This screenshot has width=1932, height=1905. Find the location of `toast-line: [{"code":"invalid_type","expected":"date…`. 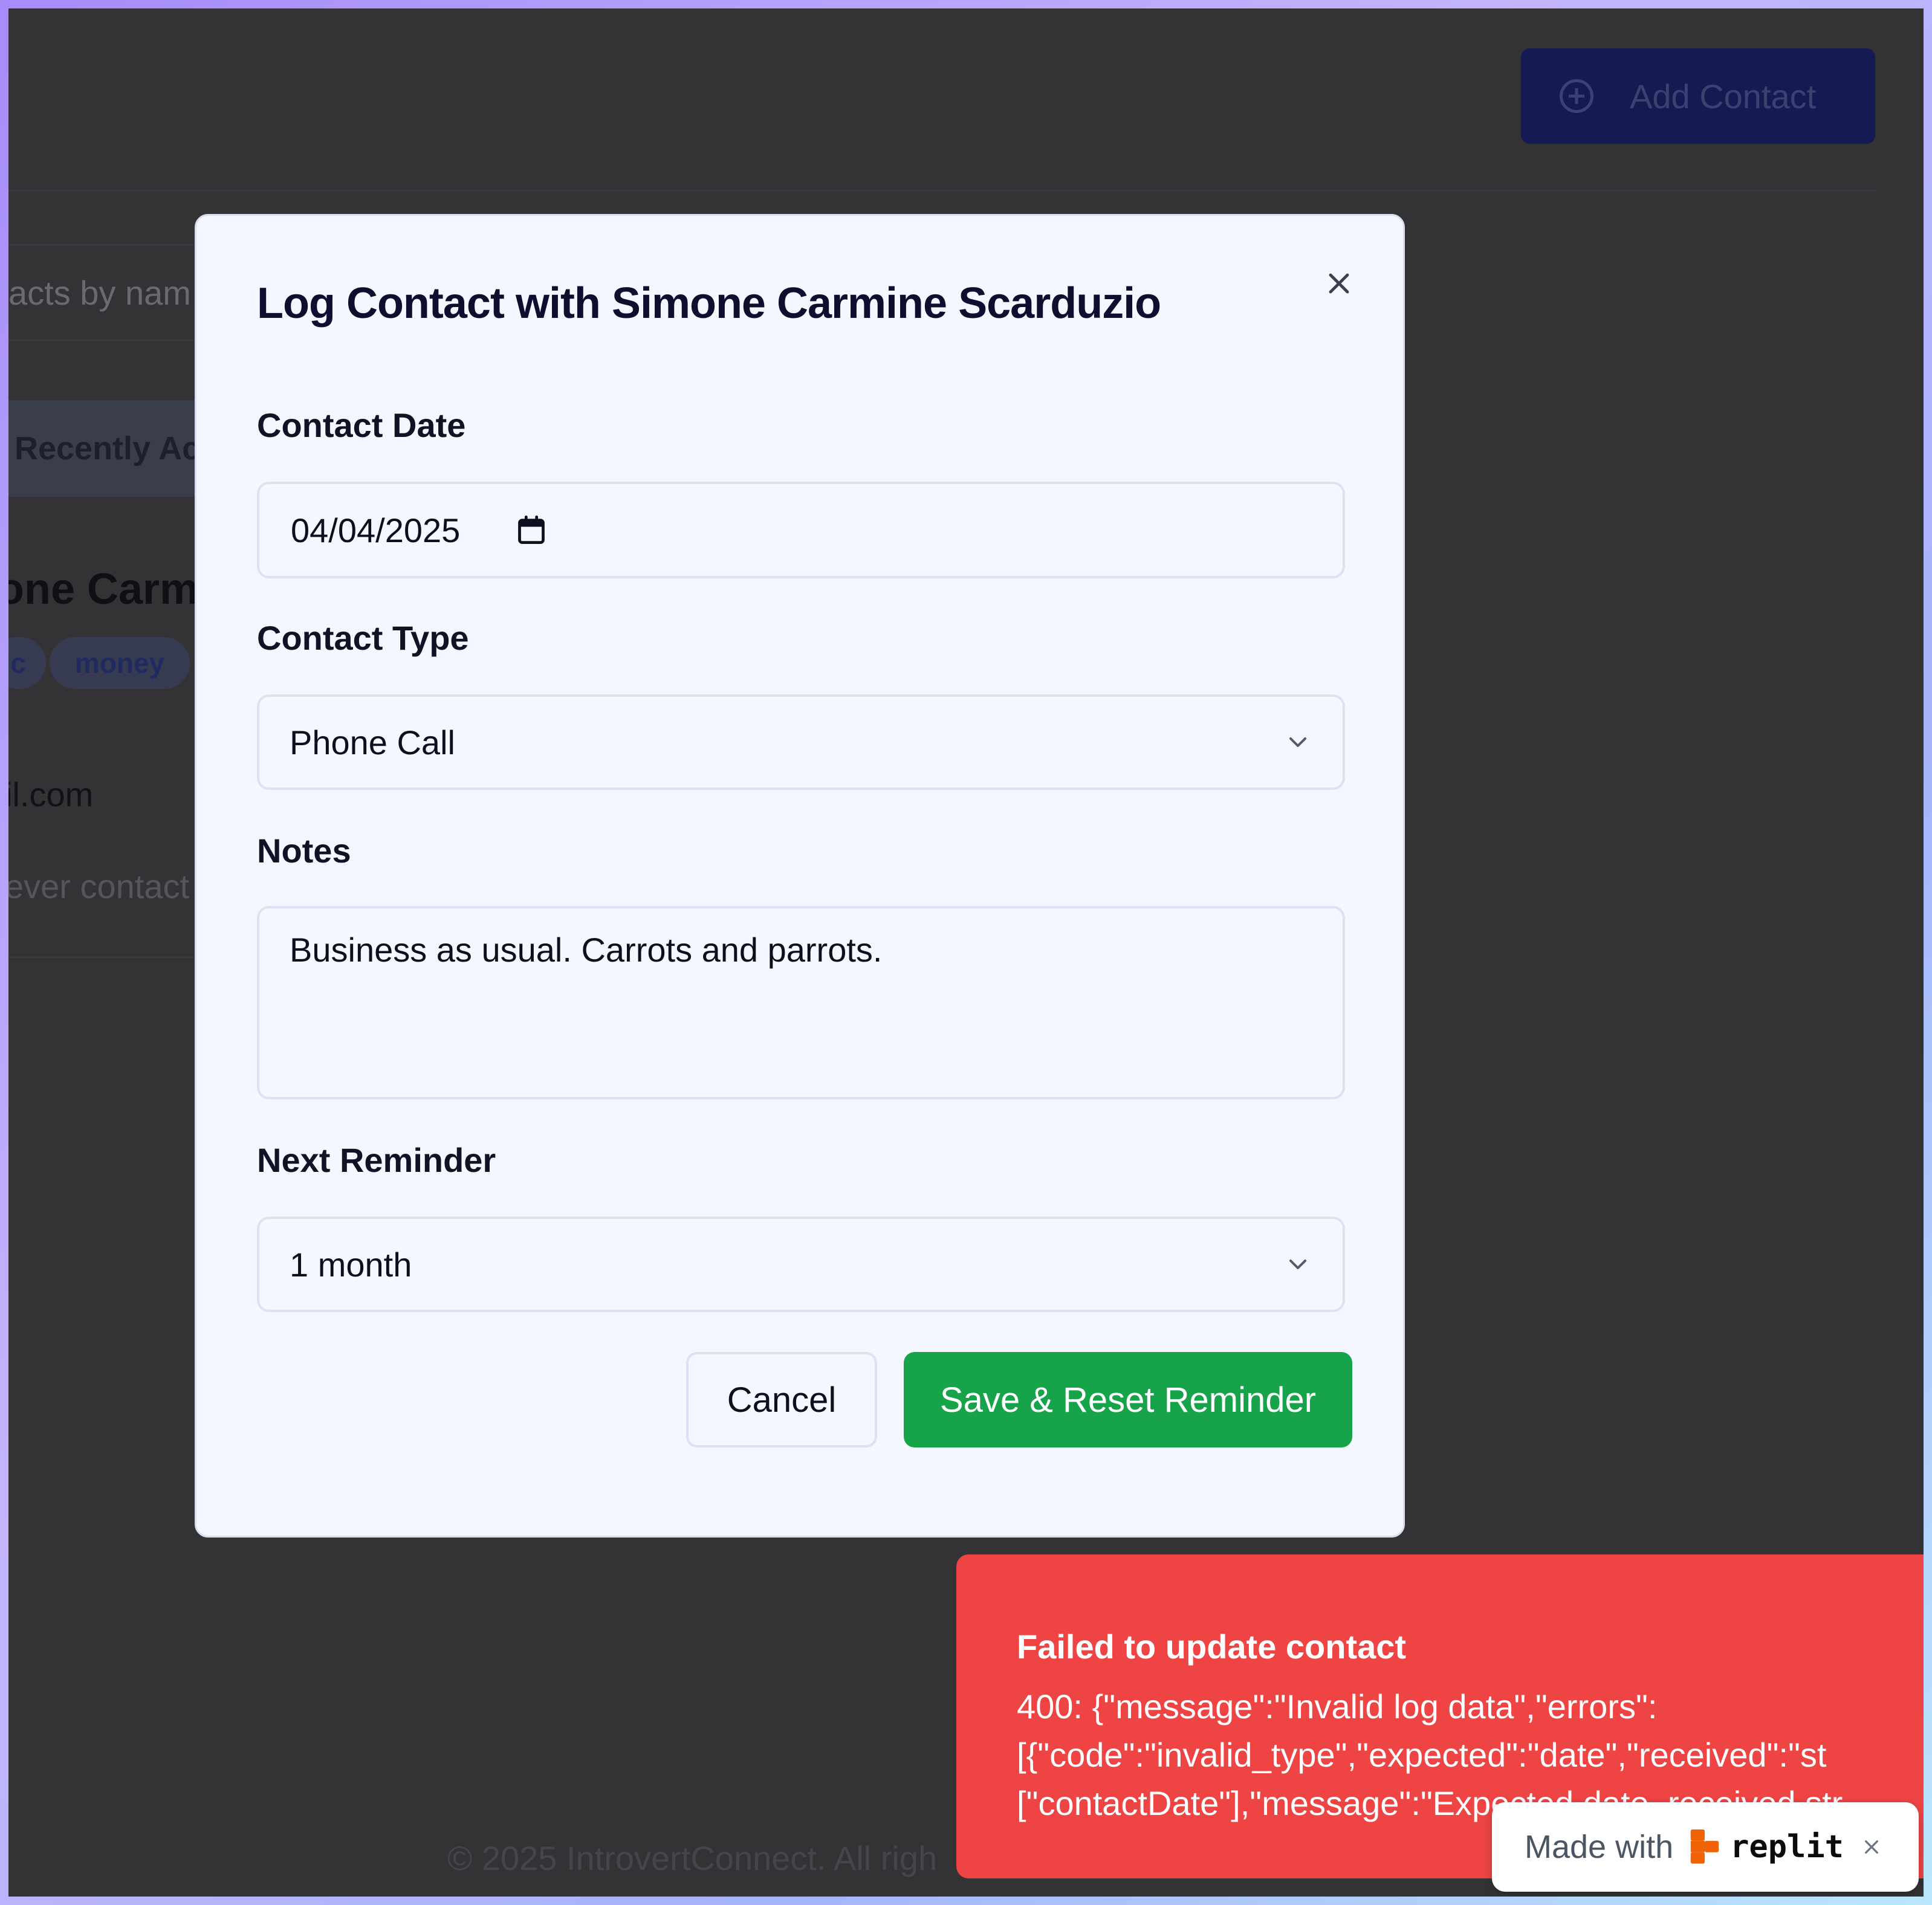

toast-line: [{"code":"invalid_type","expected":"date… is located at coordinates (1422, 1755).